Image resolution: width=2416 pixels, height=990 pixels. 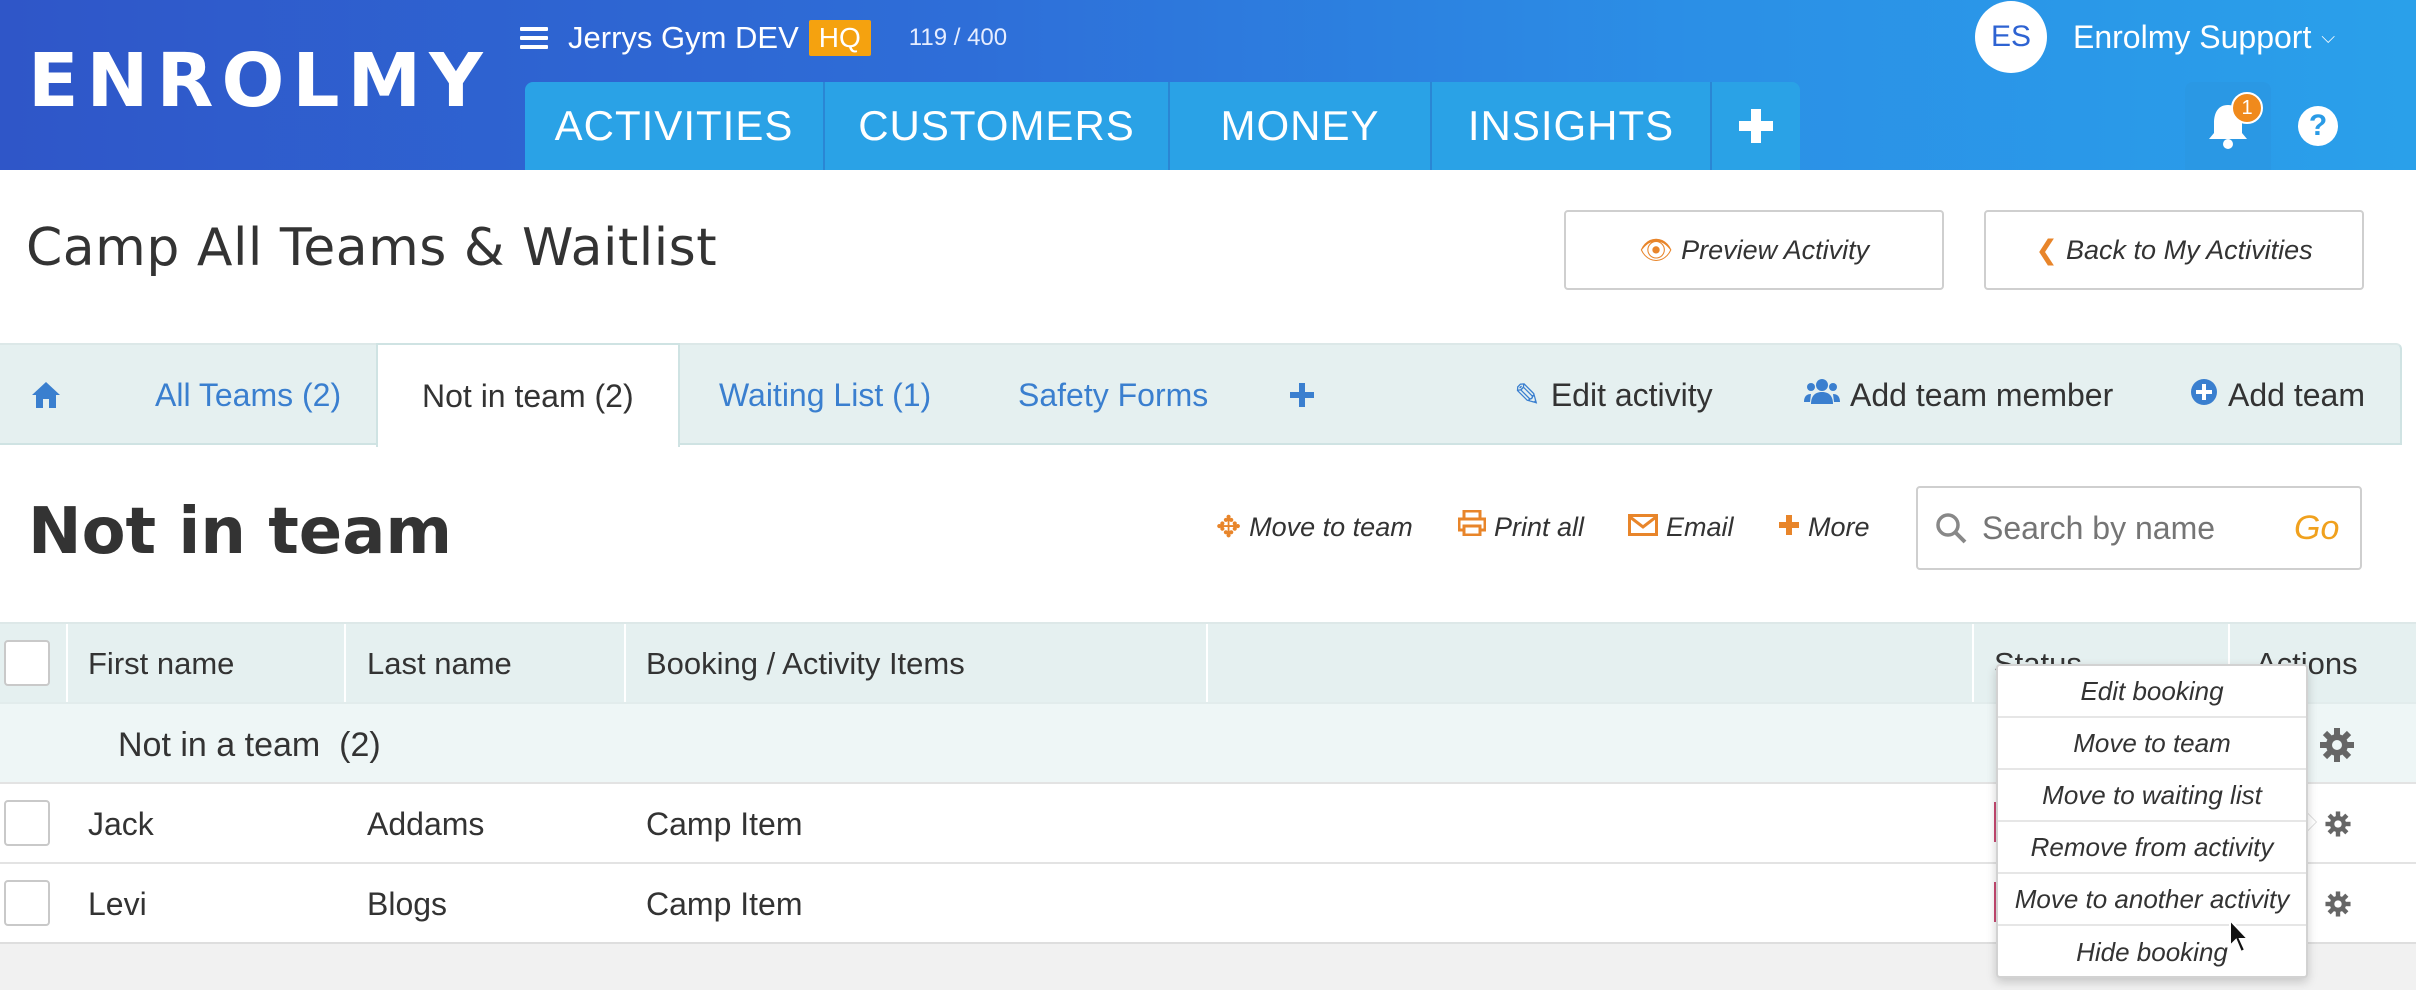 I want to click on menu-move-to-waiting-list: Move to waiting list, so click(x=2152, y=796).